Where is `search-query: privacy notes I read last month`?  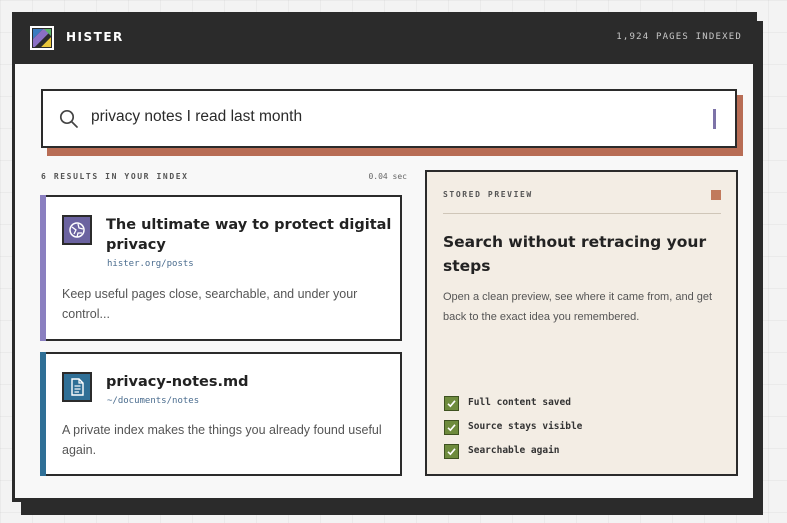
search-query: privacy notes I read last month is located at coordinates (197, 116).